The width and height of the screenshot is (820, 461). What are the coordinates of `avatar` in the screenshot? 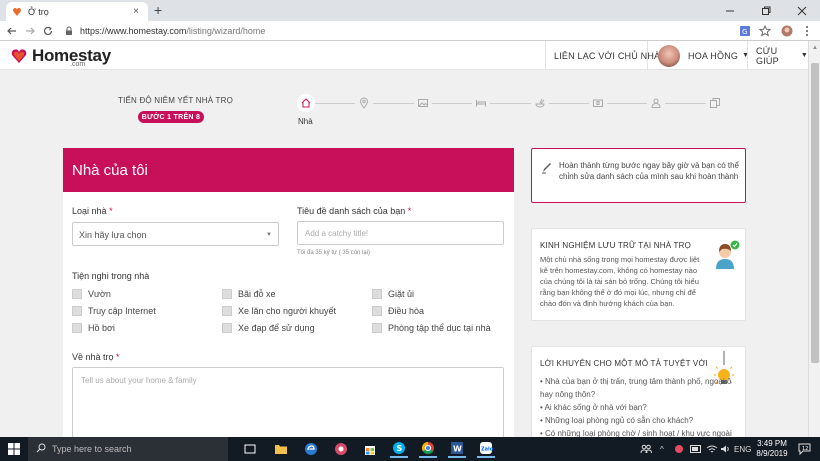 It's located at (669, 55).